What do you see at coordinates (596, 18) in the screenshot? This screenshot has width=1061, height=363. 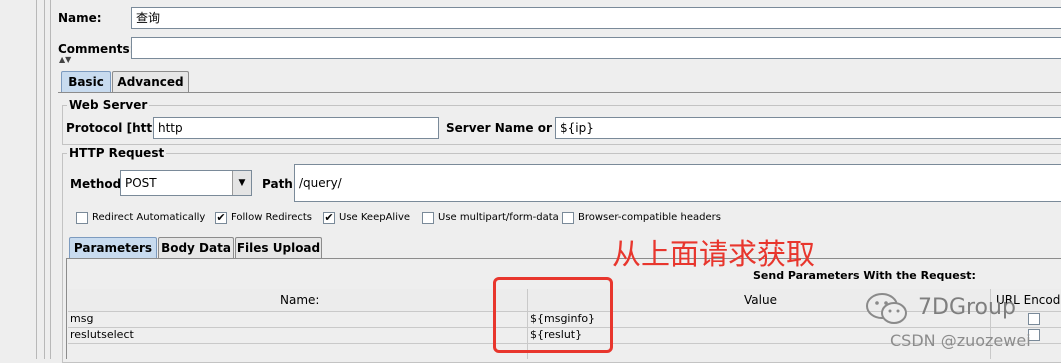 I see `name-field: 查询` at bounding box center [596, 18].